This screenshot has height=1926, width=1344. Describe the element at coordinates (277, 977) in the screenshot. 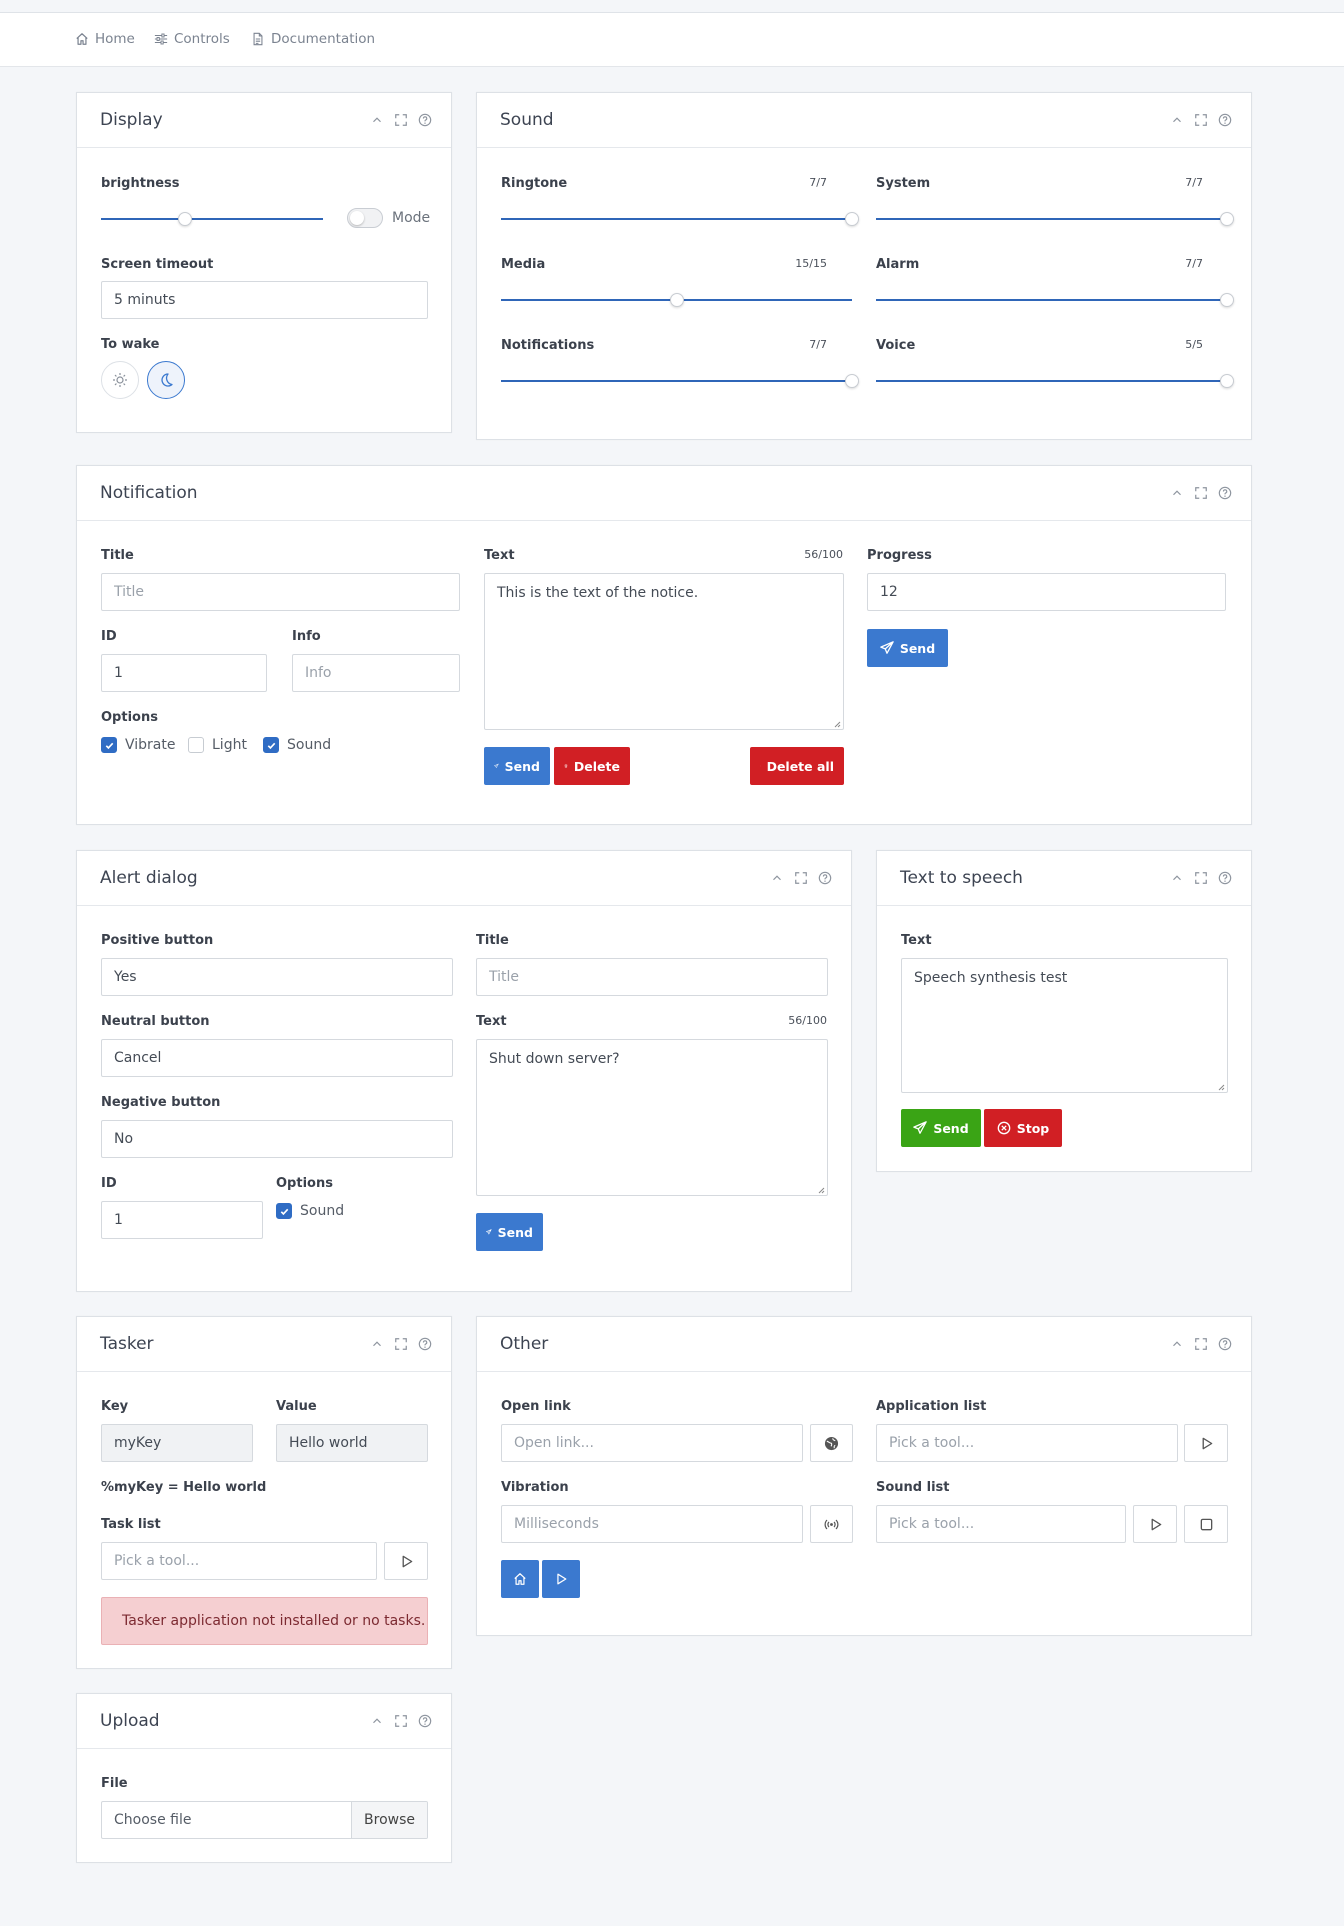

I see `positive-button-input` at that location.